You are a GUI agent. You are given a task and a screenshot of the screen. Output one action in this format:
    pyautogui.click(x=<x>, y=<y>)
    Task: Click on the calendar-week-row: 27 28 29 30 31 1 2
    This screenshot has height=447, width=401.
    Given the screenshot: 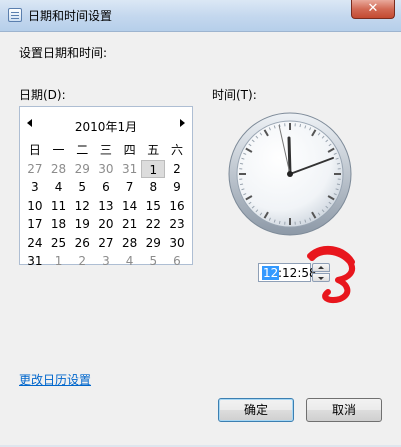 What is the action you would take?
    pyautogui.click(x=106, y=169)
    